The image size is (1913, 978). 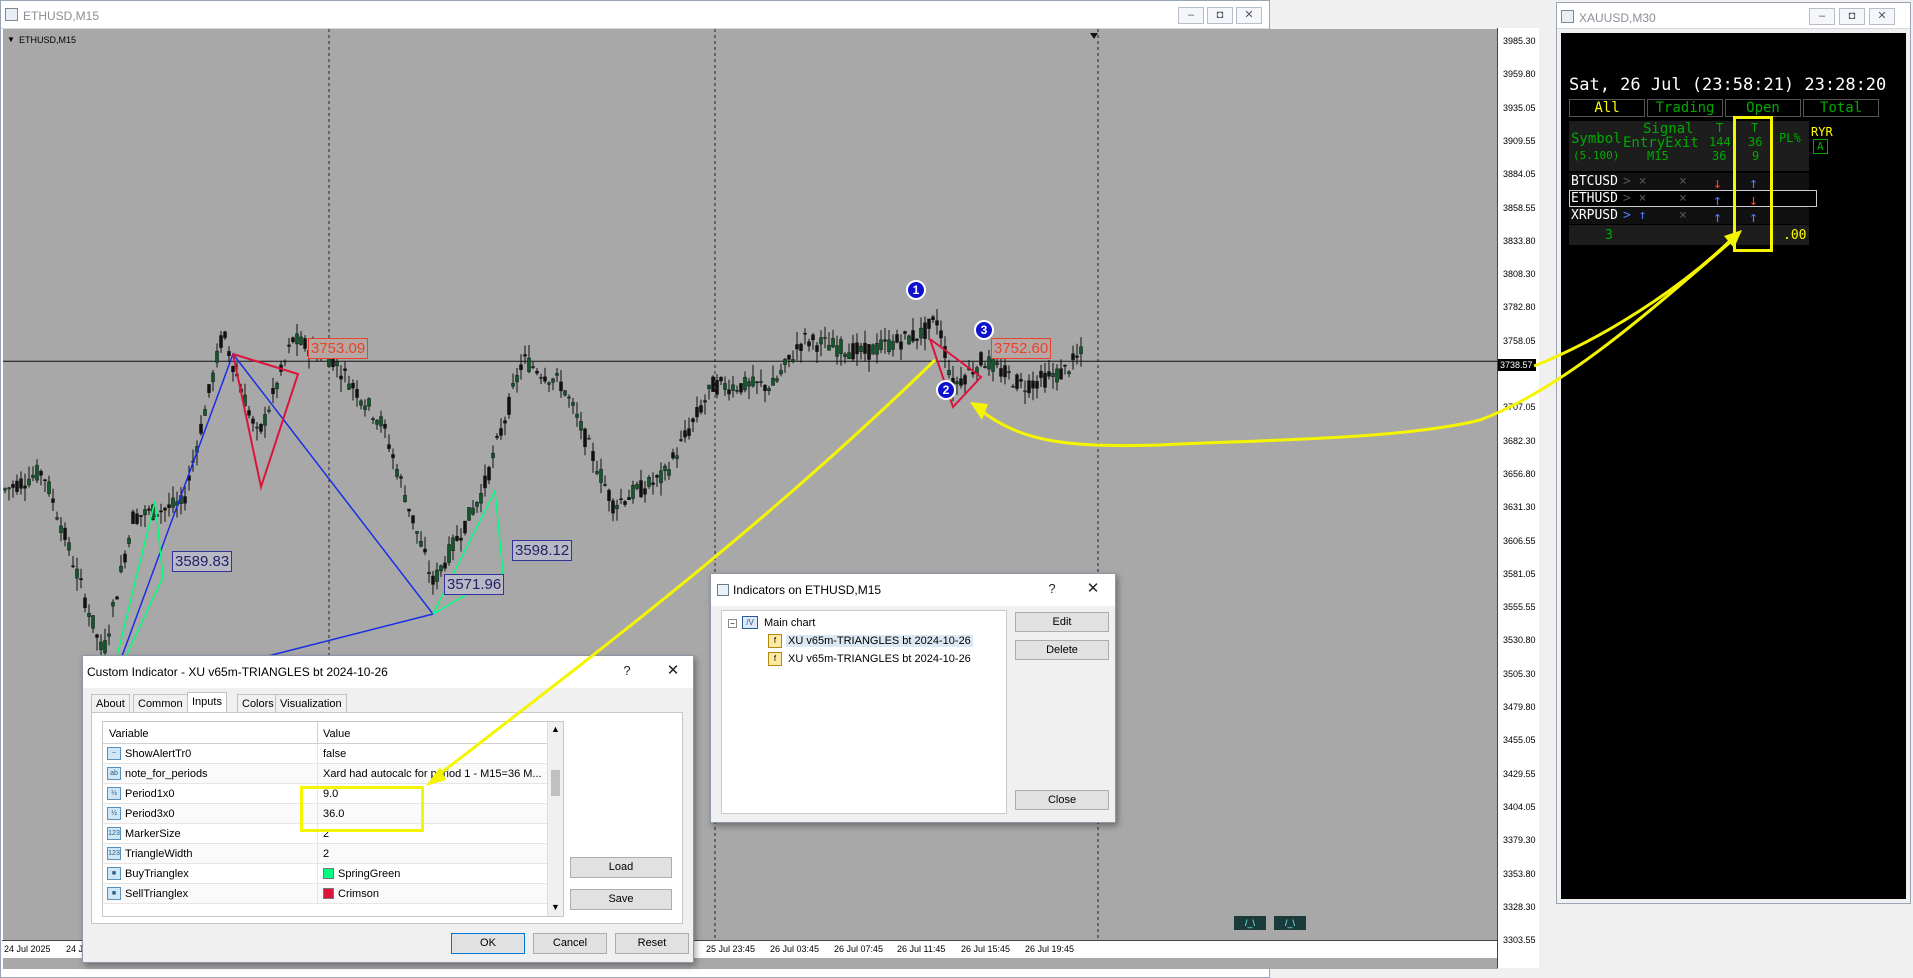 I want to click on param-value: Crimson, so click(x=351, y=894).